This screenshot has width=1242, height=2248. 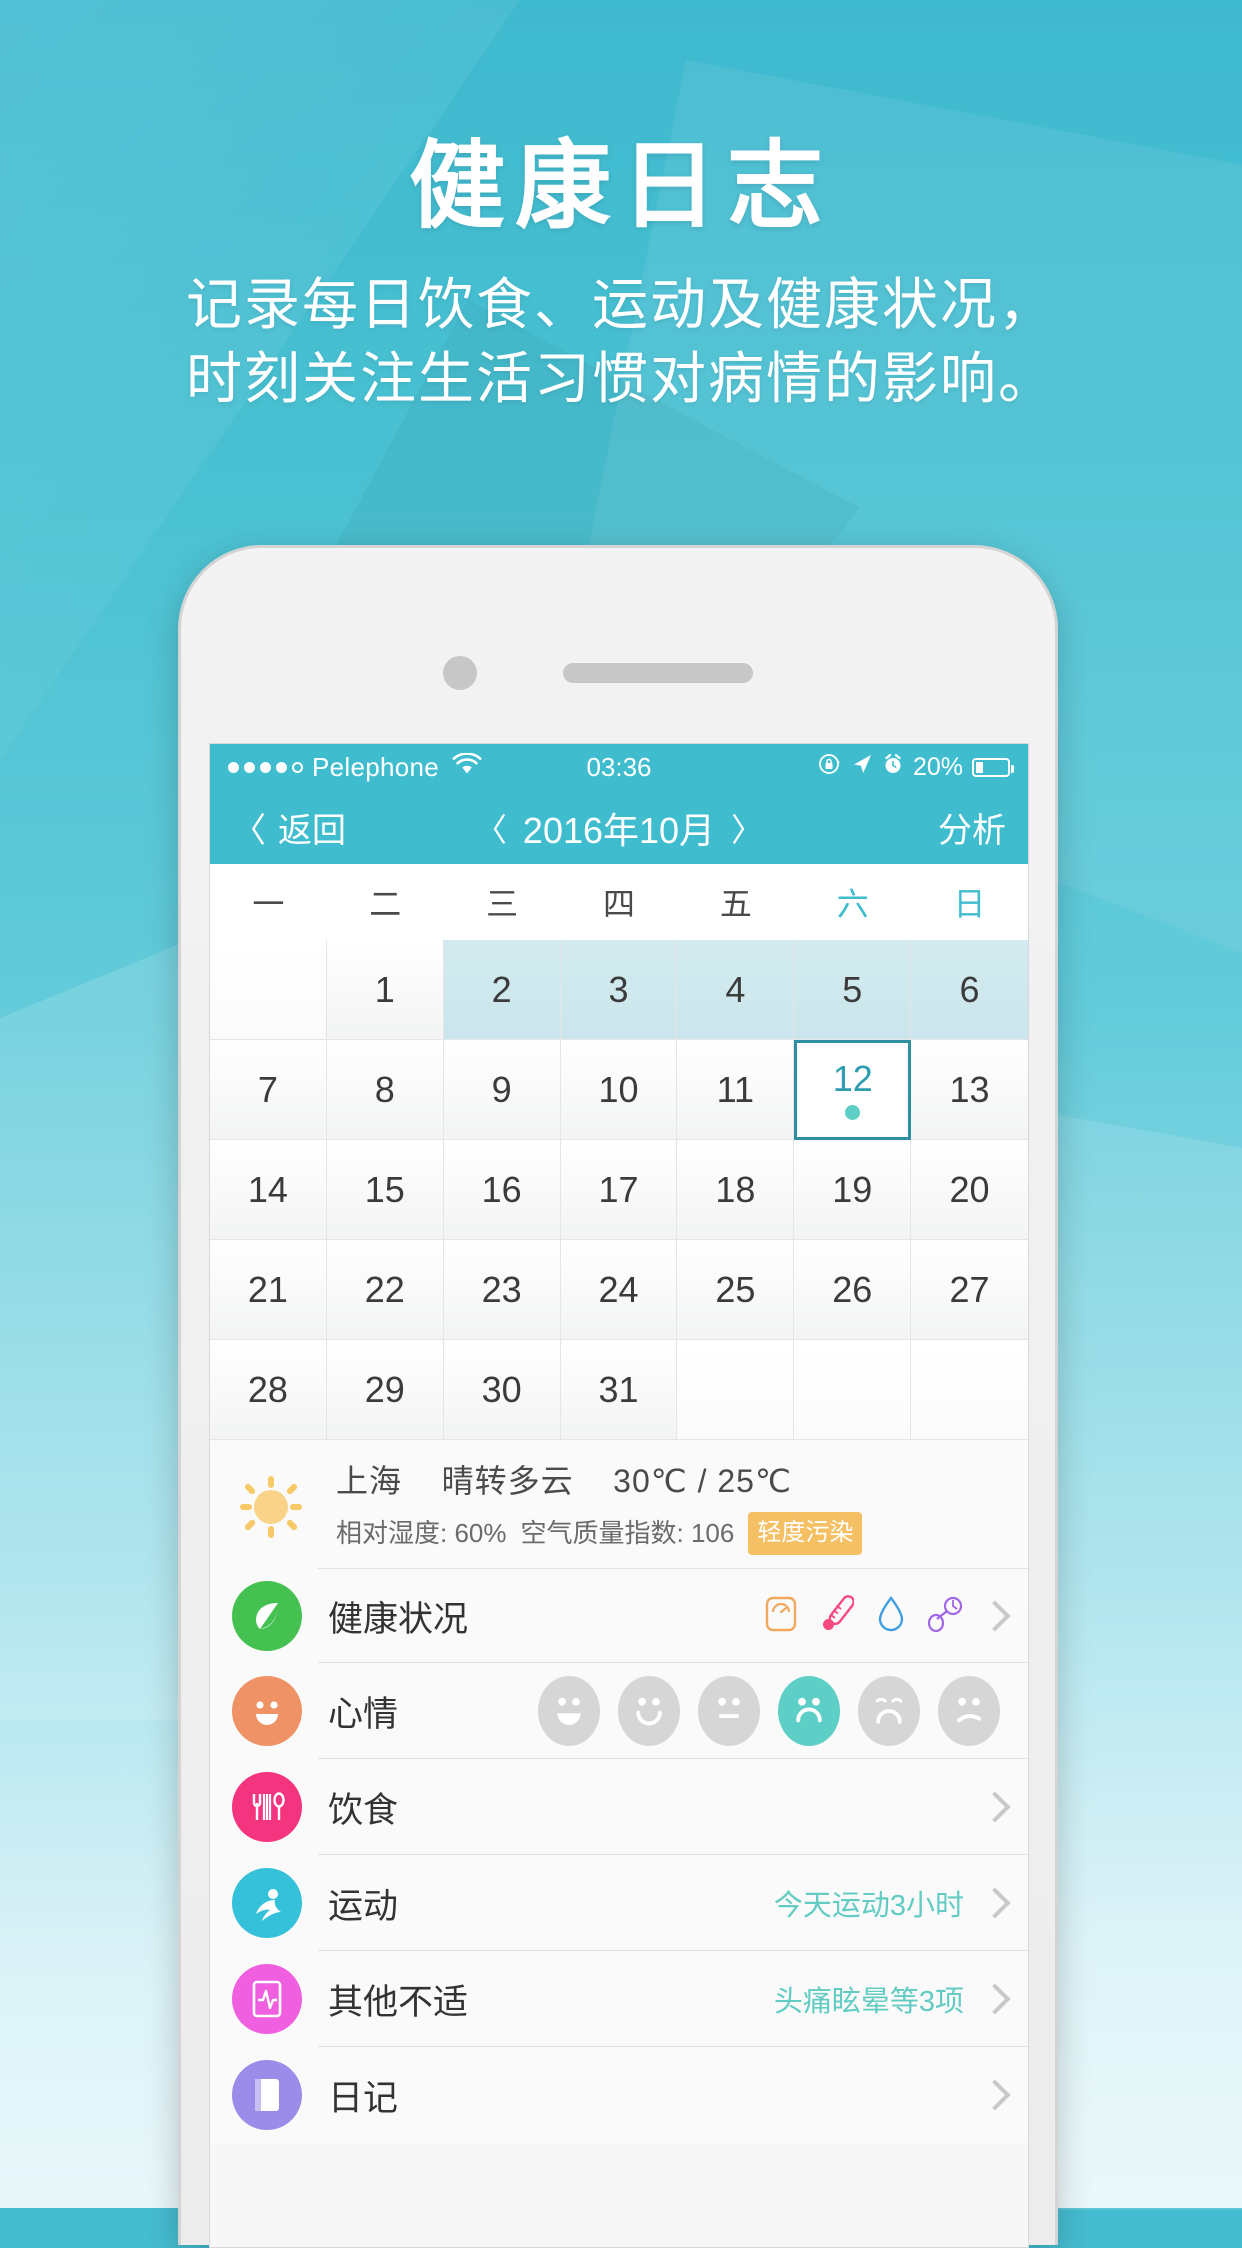 I want to click on weather-condition: 晴转多云, so click(x=507, y=1481).